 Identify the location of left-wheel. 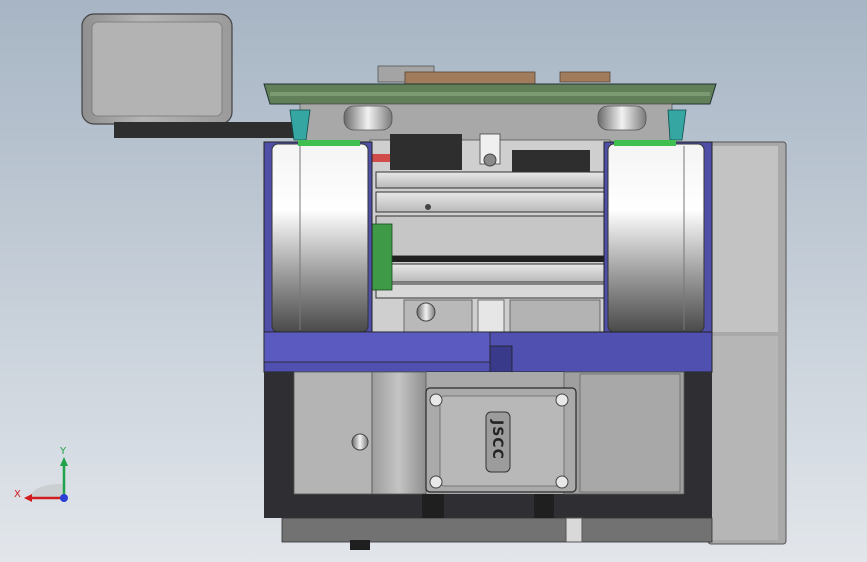
(318, 239).